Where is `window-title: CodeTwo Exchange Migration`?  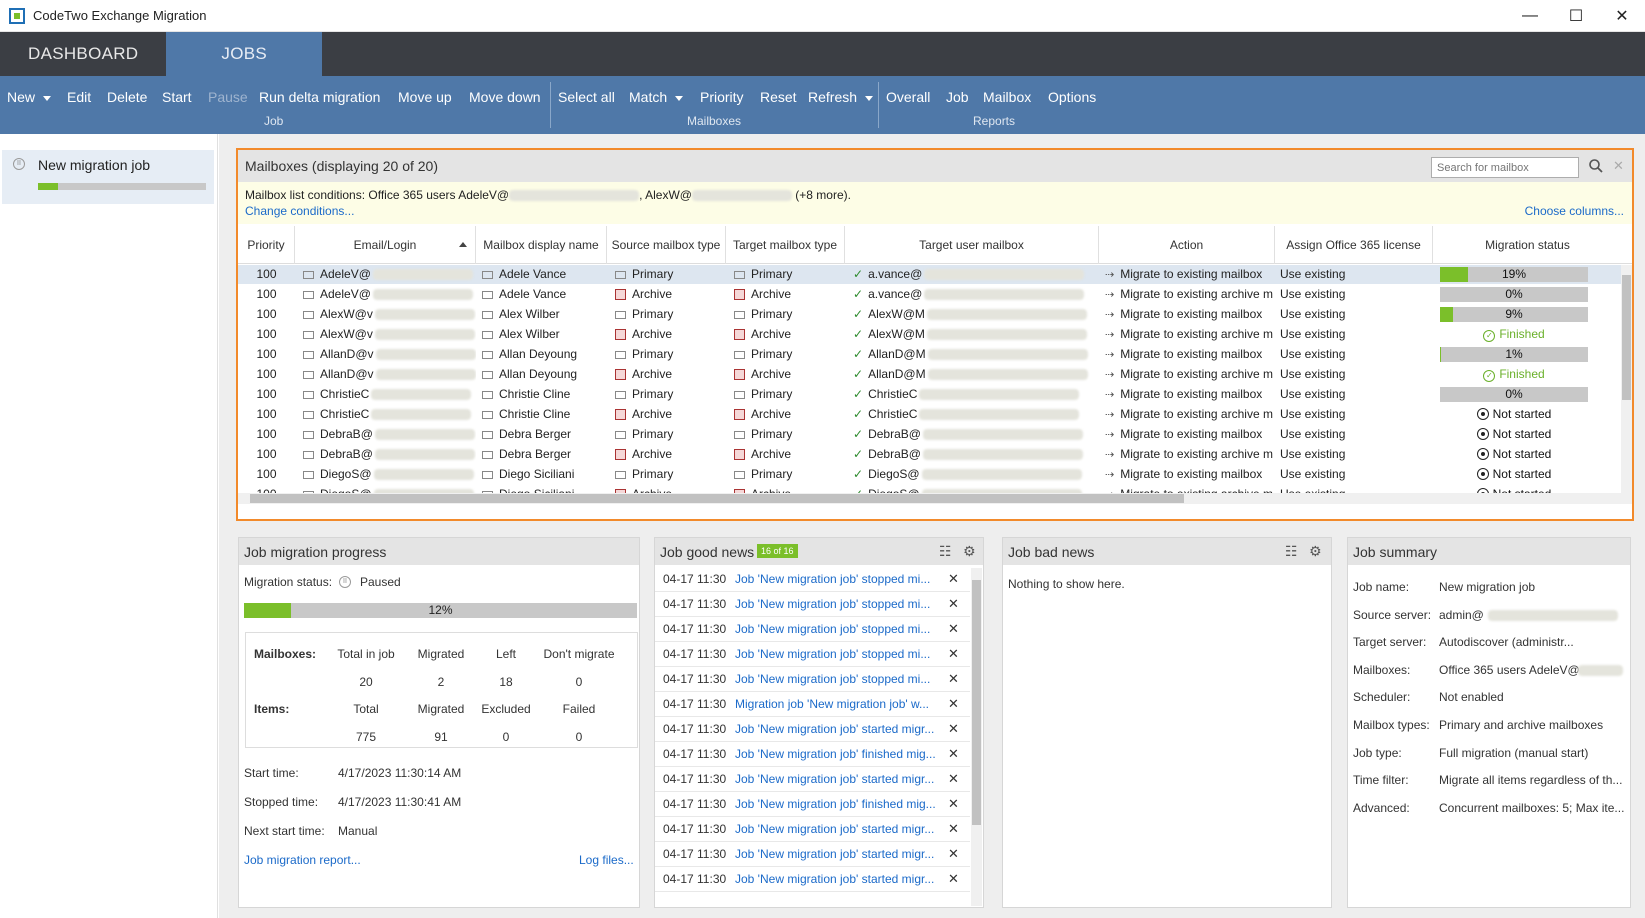 window-title: CodeTwo Exchange Migration is located at coordinates (120, 15).